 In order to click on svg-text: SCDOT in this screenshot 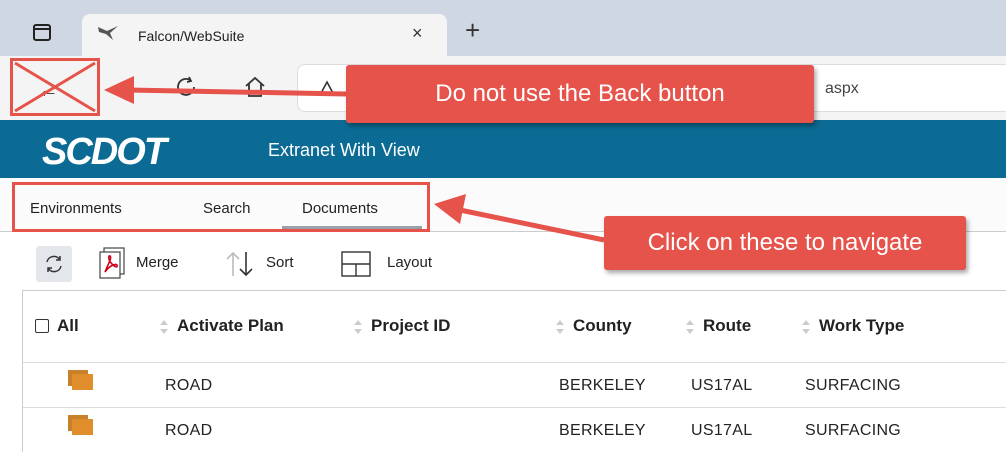, I will do `click(106, 150)`.